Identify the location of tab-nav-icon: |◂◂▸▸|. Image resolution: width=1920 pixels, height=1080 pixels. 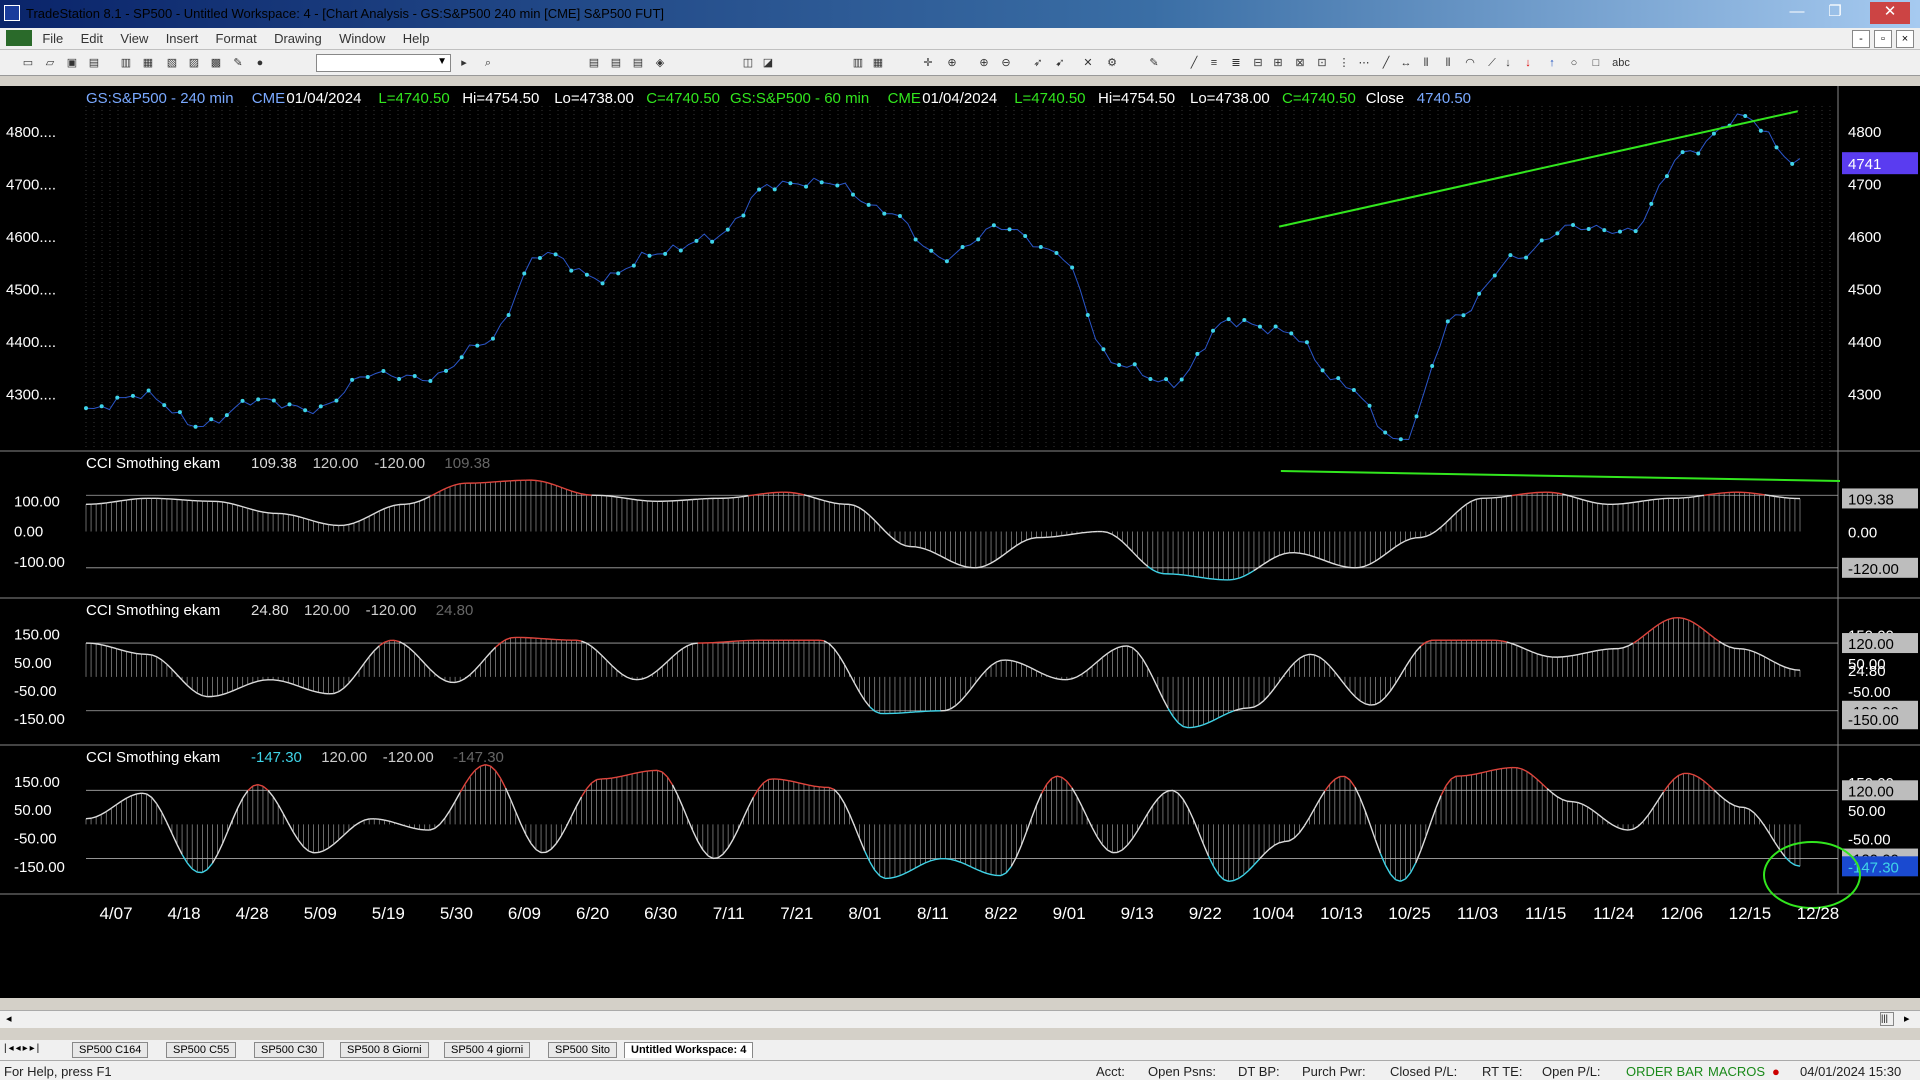
(22, 1048).